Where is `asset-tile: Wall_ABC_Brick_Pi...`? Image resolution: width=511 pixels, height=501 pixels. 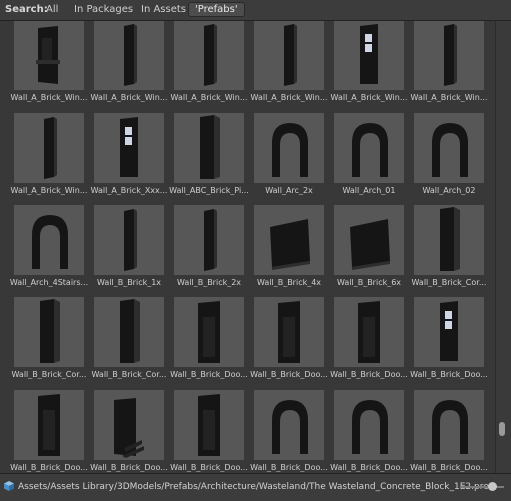 asset-tile: Wall_ABC_Brick_Pi... is located at coordinates (211, 158).